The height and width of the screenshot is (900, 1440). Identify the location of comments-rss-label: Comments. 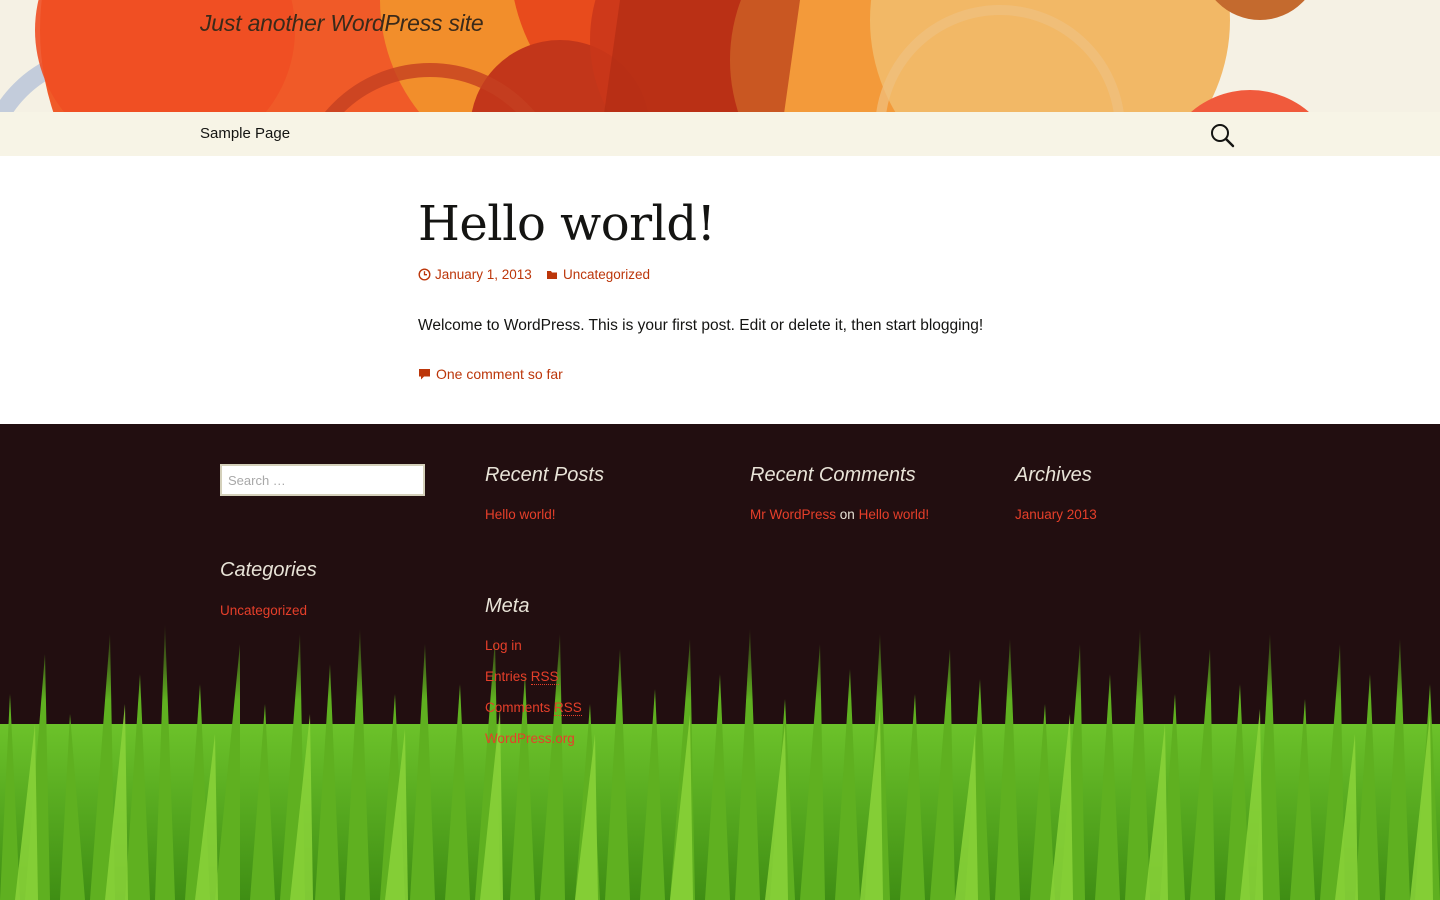
(520, 707).